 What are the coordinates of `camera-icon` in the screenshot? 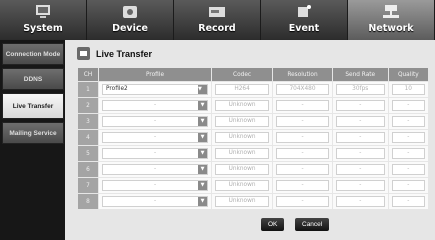 It's located at (130, 12).